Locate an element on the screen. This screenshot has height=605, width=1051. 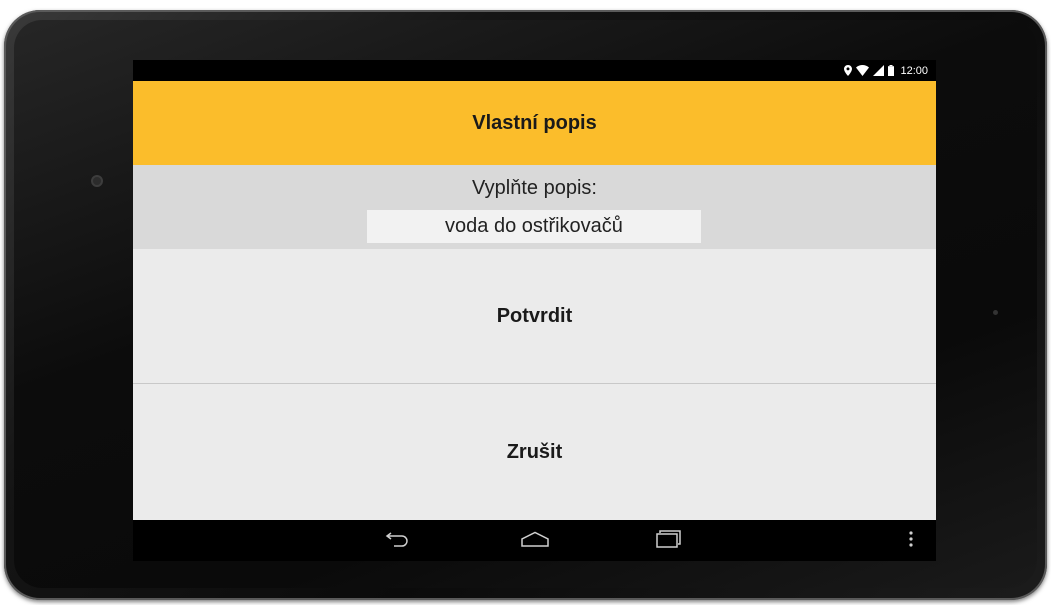
home-button is located at coordinates (535, 541).